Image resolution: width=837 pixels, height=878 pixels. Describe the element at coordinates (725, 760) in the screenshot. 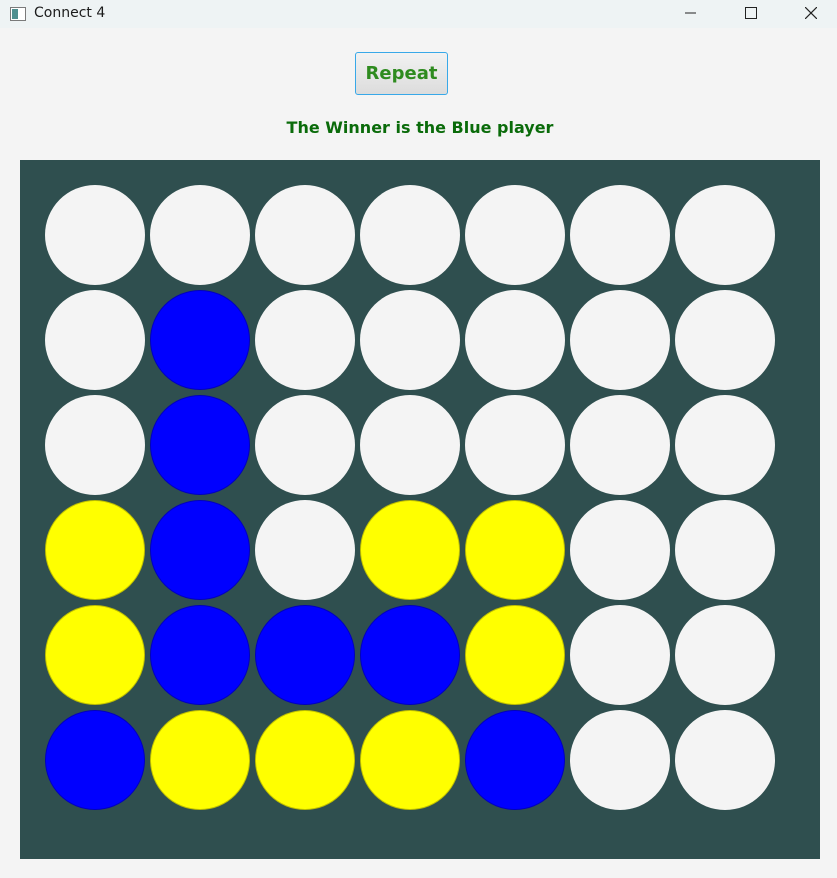

I see `board-cell-r6-c7-empty` at that location.